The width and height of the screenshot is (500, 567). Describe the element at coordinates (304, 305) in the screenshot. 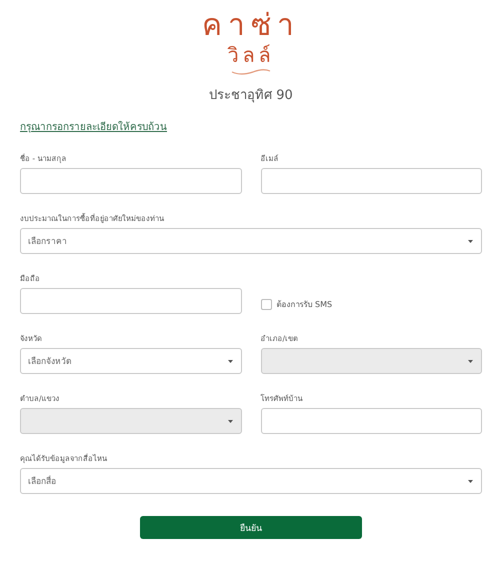

I see `checkbox-label: ต้องการรับ SMS` at that location.